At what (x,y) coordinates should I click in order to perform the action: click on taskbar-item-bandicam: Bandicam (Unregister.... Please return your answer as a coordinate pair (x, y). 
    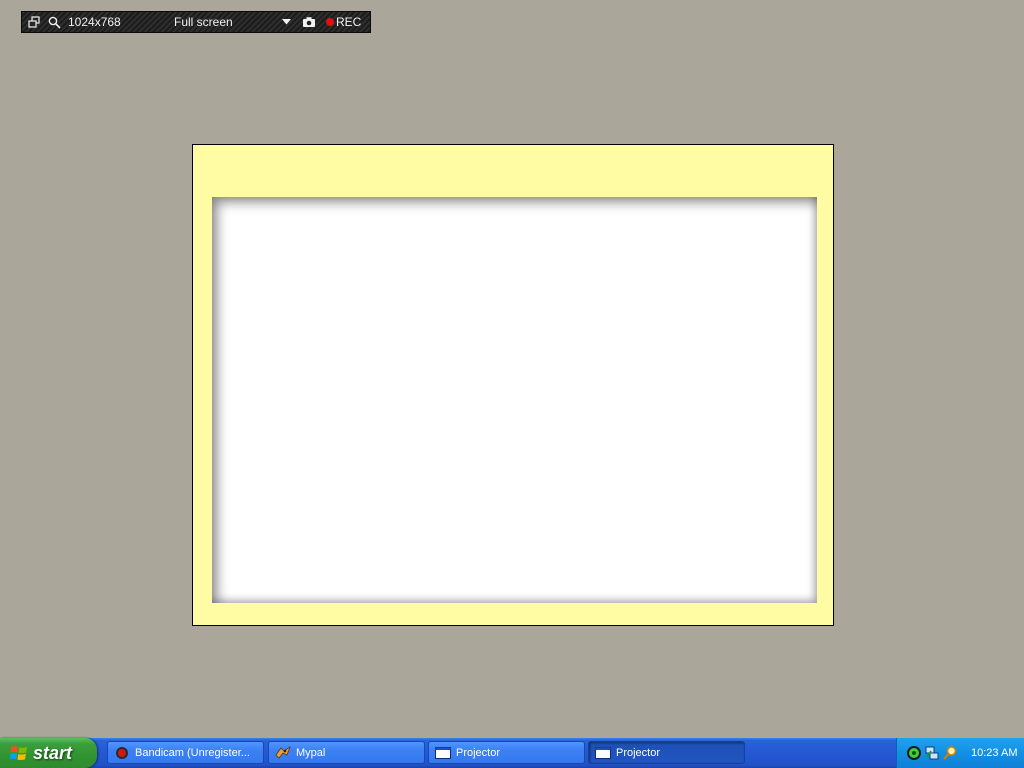
    Looking at the image, I should click on (185, 752).